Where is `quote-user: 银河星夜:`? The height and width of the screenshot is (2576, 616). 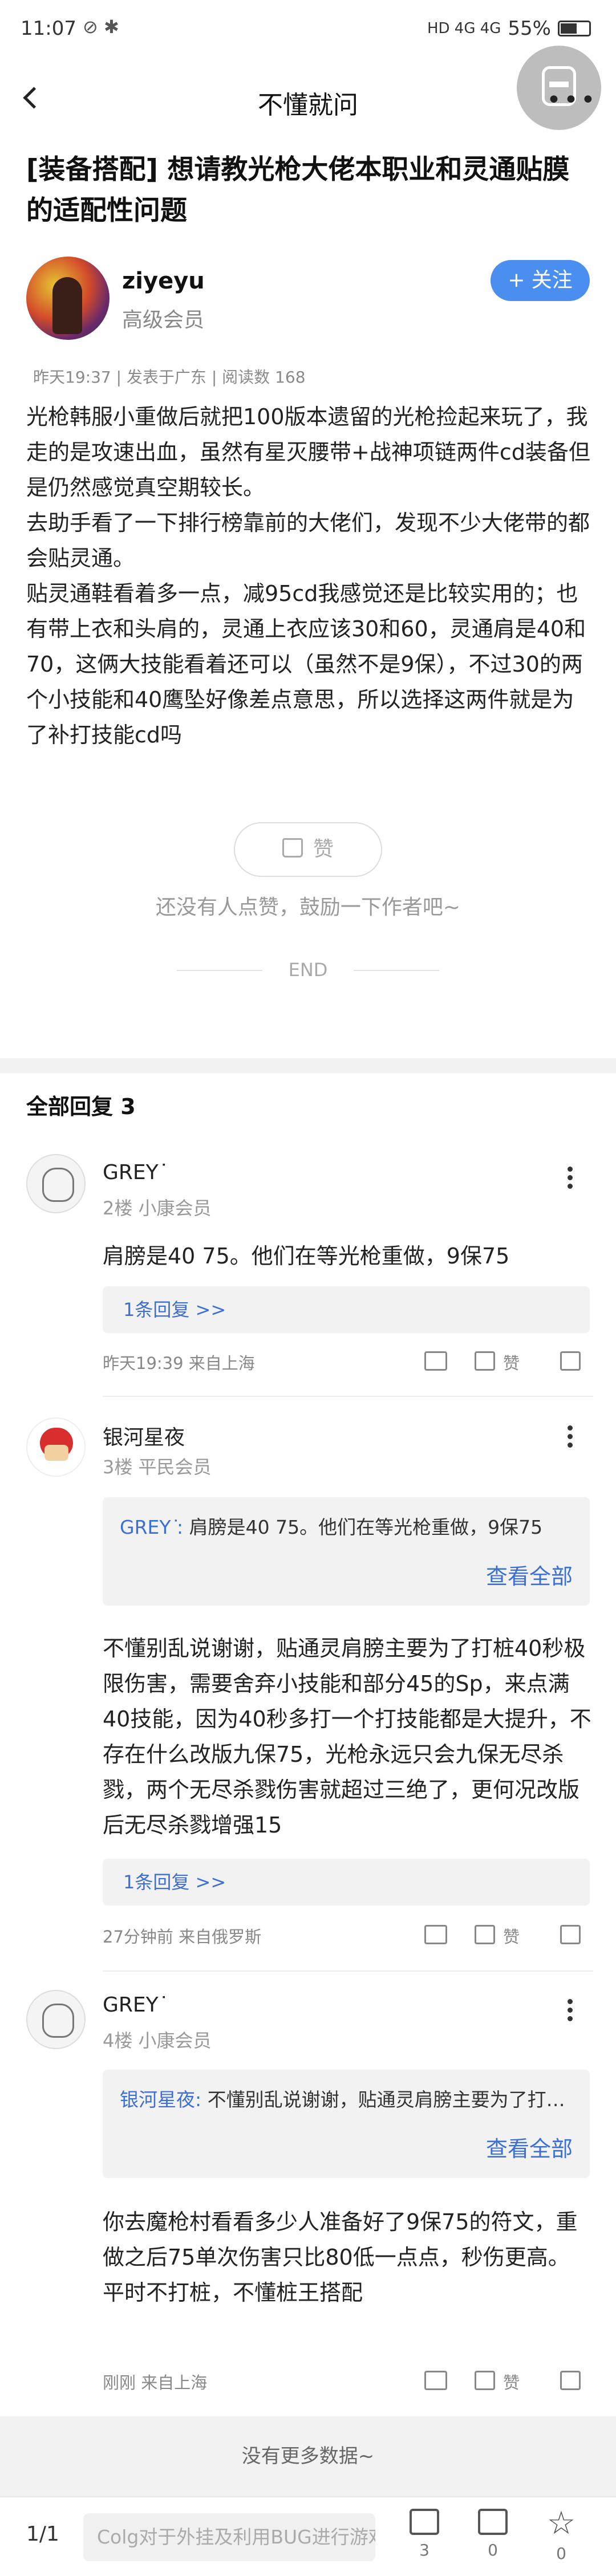 quote-user: 银河星夜: is located at coordinates (161, 2100).